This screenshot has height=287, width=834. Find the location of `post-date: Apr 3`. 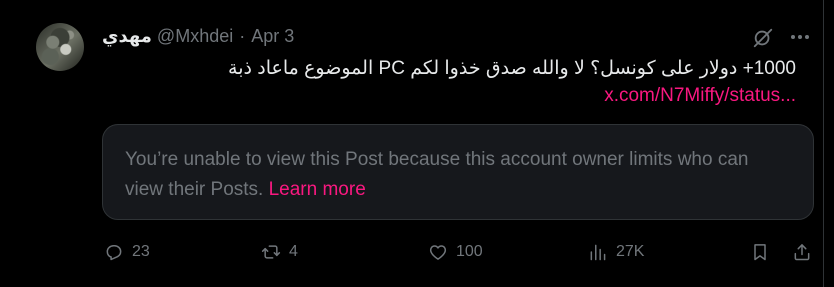

post-date: Apr 3 is located at coordinates (272, 36).